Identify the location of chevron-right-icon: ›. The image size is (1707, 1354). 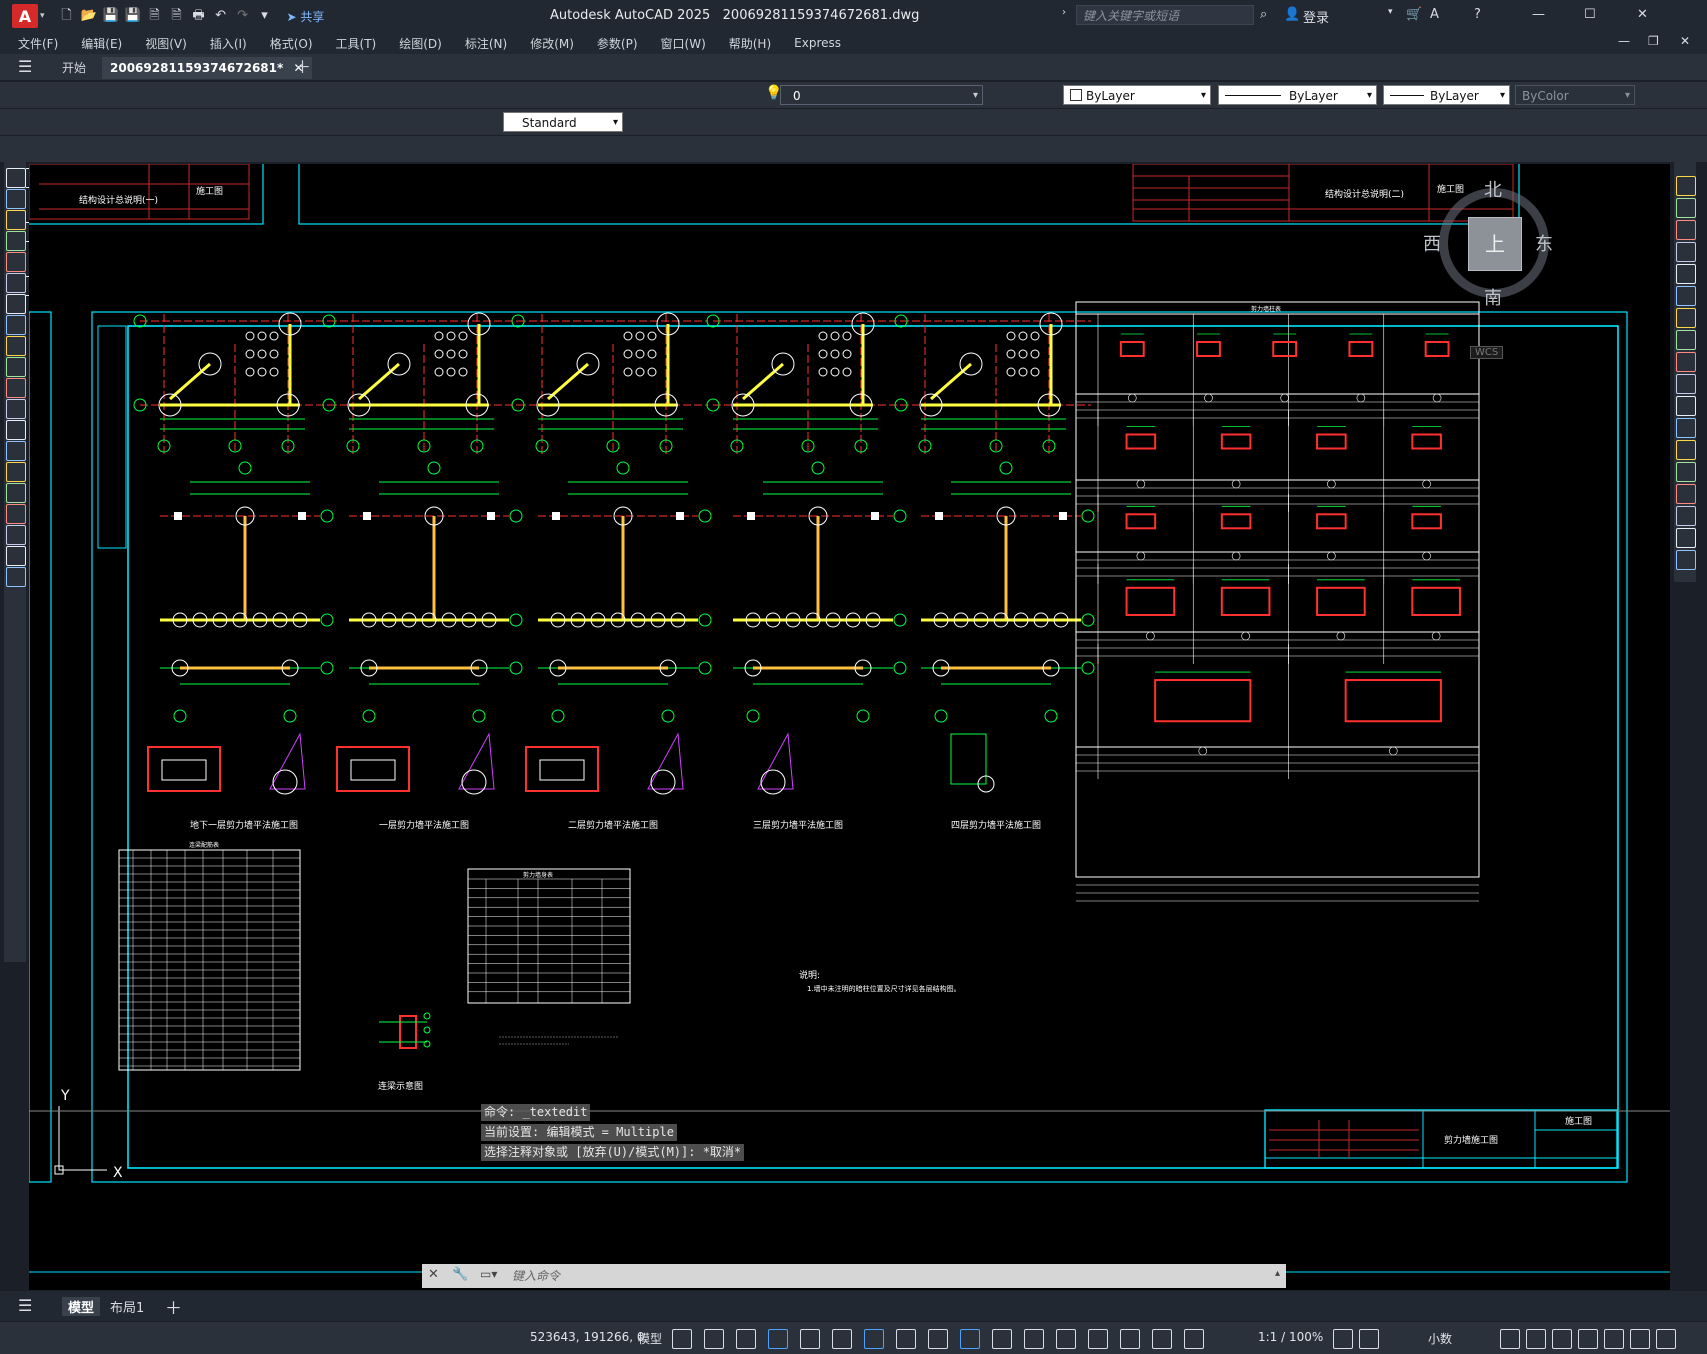
(1064, 12).